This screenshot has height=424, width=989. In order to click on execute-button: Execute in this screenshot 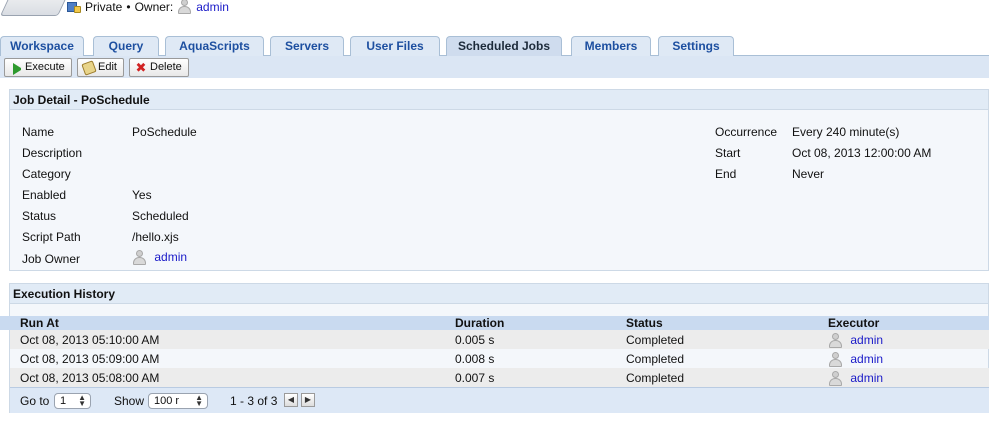, I will do `click(38, 67)`.